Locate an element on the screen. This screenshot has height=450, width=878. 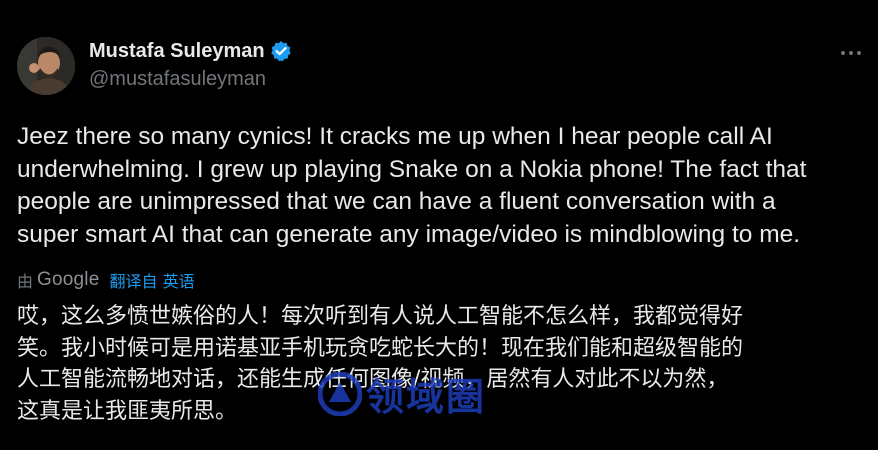
translated-by-label: 由 is located at coordinates (25, 281).